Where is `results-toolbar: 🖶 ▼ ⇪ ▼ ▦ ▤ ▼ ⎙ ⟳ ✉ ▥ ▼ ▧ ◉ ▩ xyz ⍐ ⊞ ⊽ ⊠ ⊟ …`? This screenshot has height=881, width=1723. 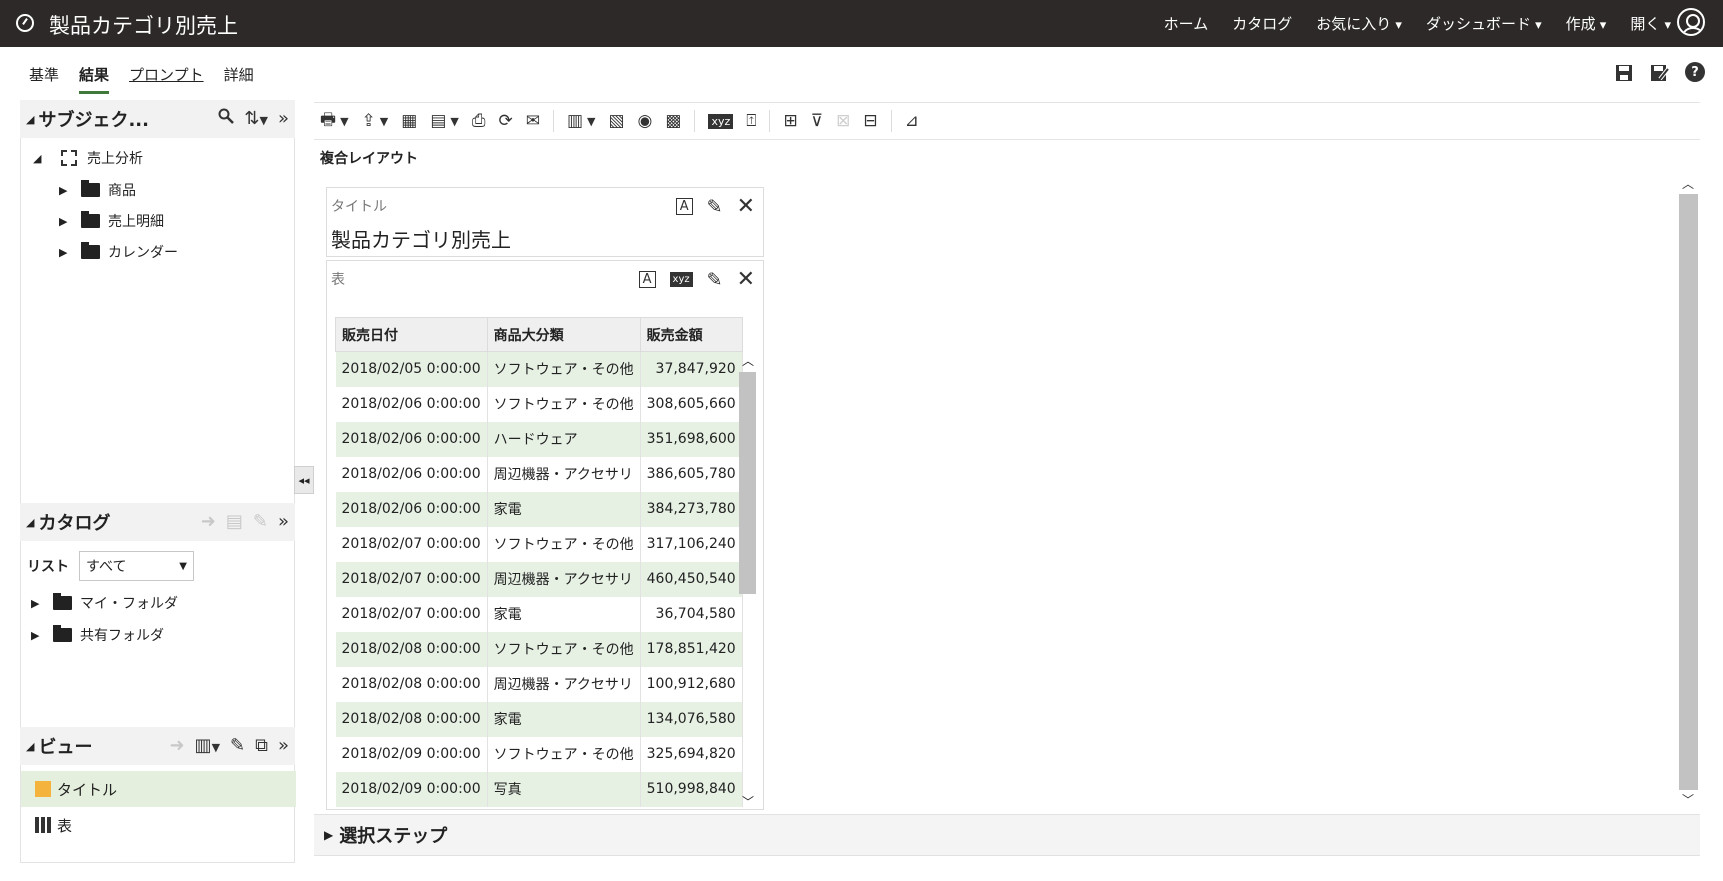 results-toolbar: 🖶 ▼ ⇪ ▼ ▦ ▤ ▼ ⎙ ⟳ ✉ ▥ ▼ ▧ ◉ ▩ xyz ⍐ ⊞ ⊽ ⊠ ⊟ … is located at coordinates (1007, 121).